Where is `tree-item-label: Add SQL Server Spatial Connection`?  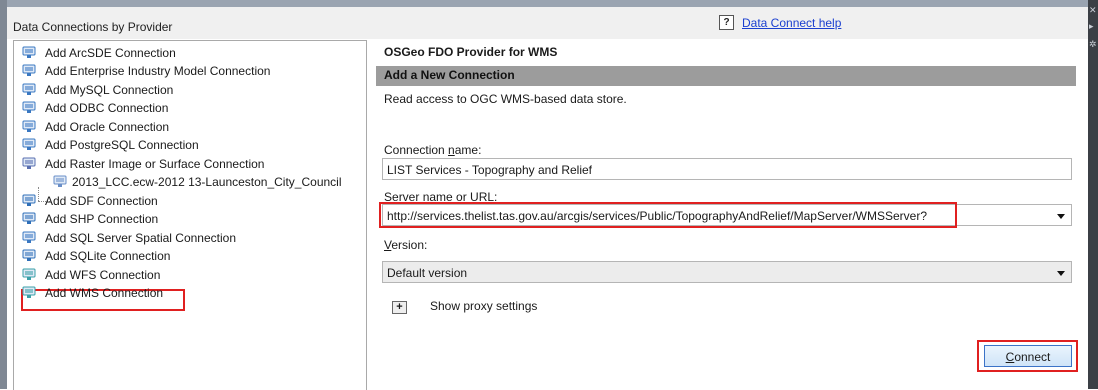 tree-item-label: Add SQL Server Spatial Connection is located at coordinates (140, 238).